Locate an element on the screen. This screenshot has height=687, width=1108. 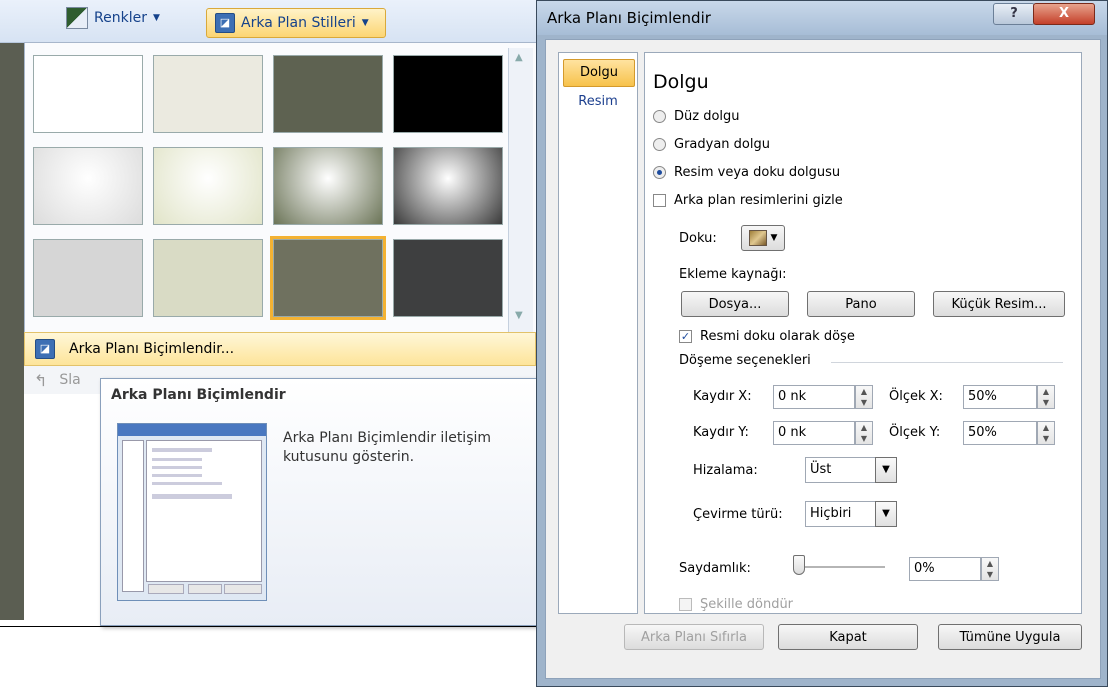
category-nav: Dolgu Resim is located at coordinates (598, 333).